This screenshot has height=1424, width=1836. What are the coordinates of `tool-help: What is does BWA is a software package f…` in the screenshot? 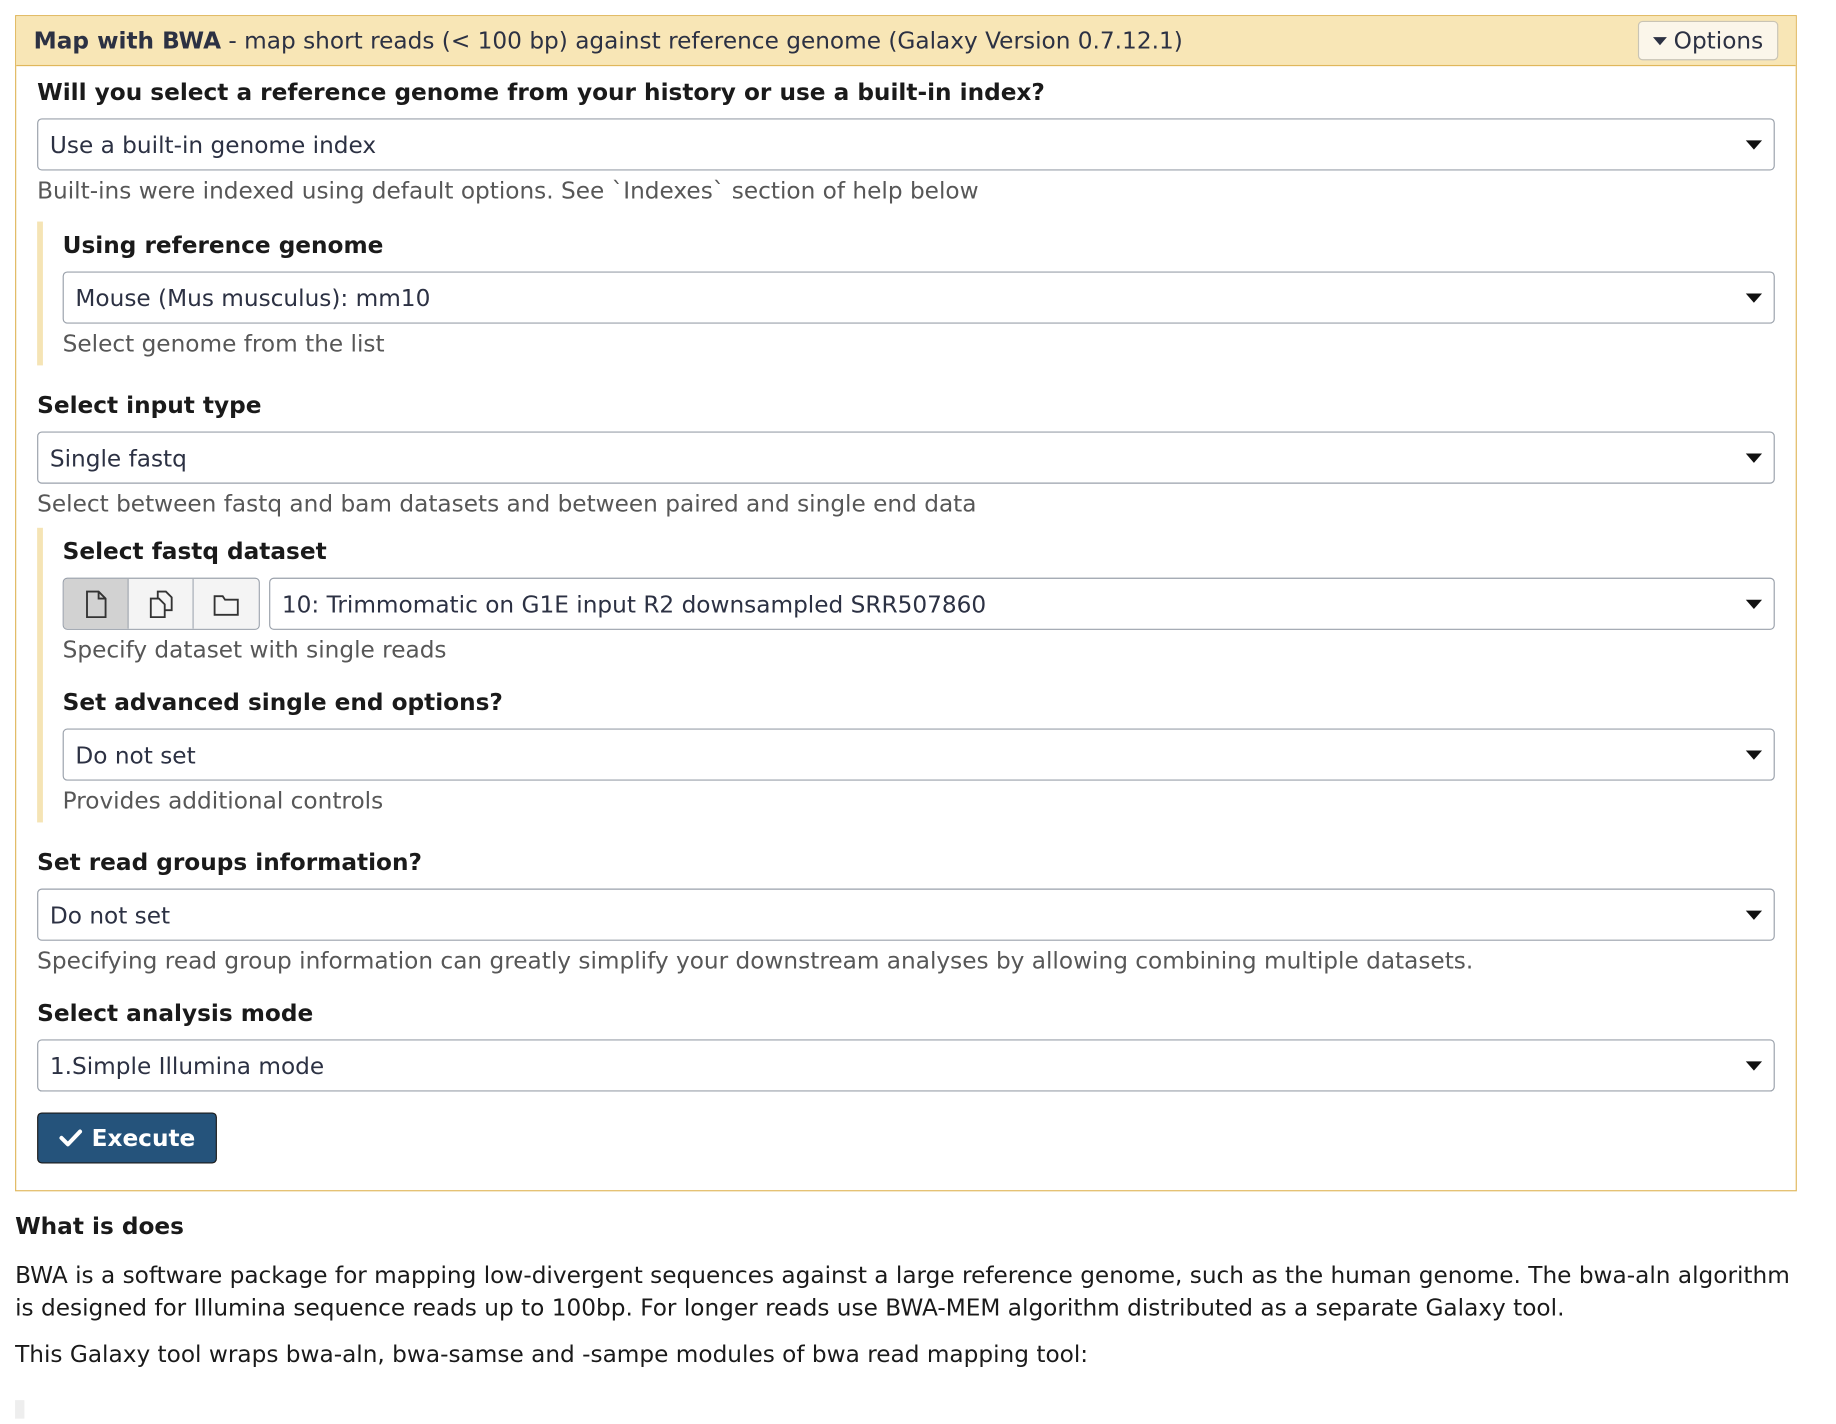 It's located at (913, 1297).